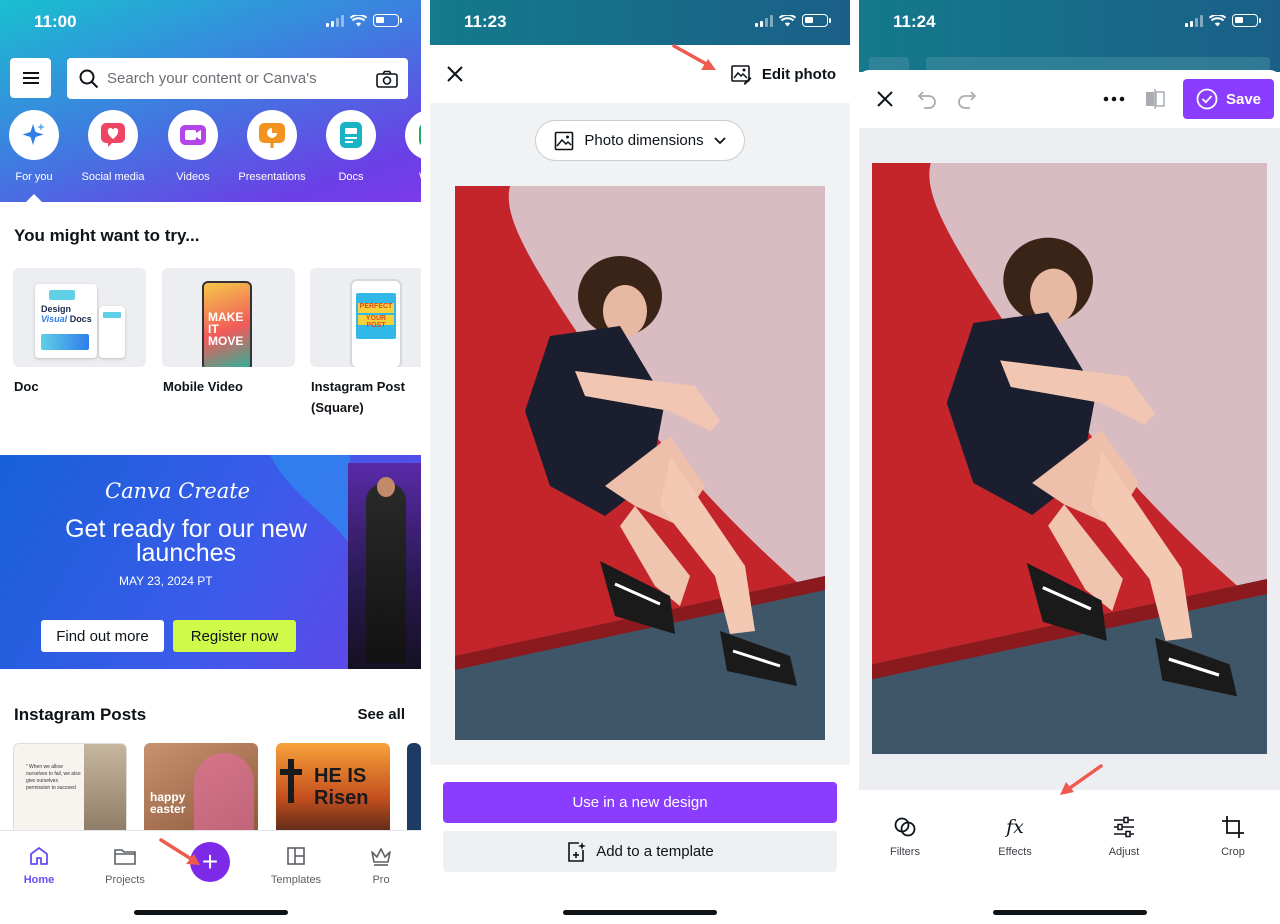  What do you see at coordinates (89, 78) in the screenshot?
I see `search-icon` at bounding box center [89, 78].